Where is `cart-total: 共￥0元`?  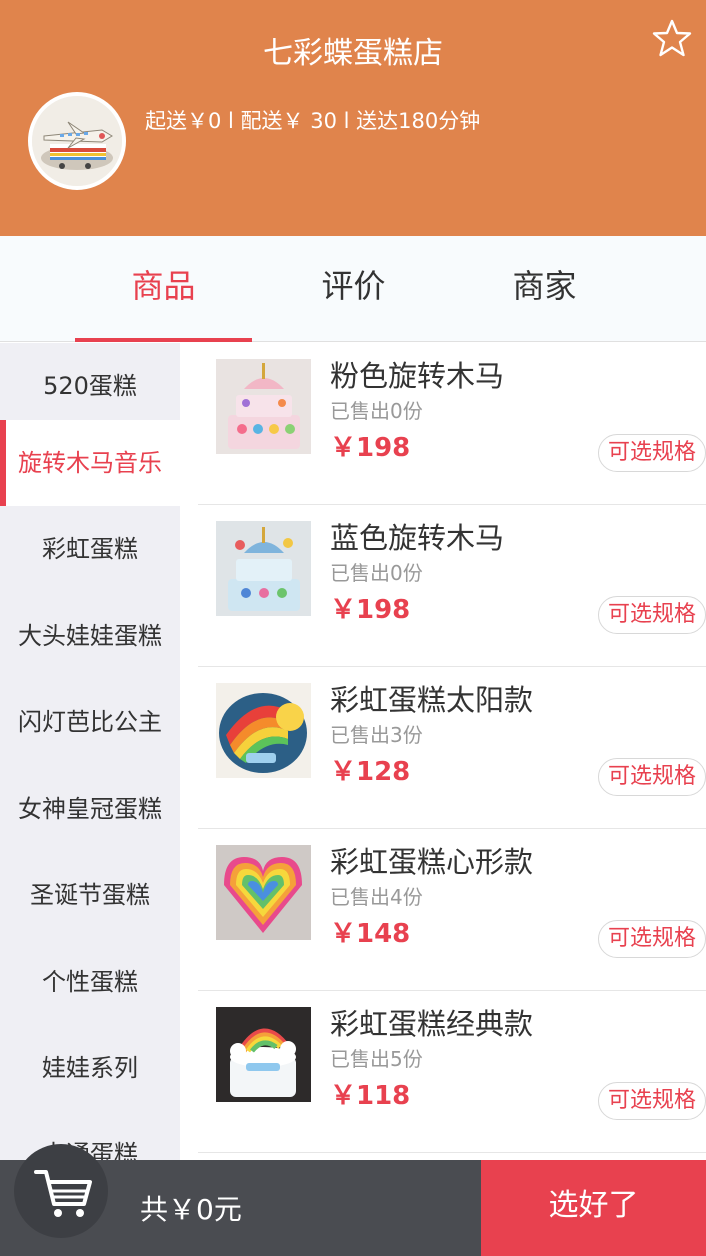 cart-total: 共￥0元 is located at coordinates (191, 1209).